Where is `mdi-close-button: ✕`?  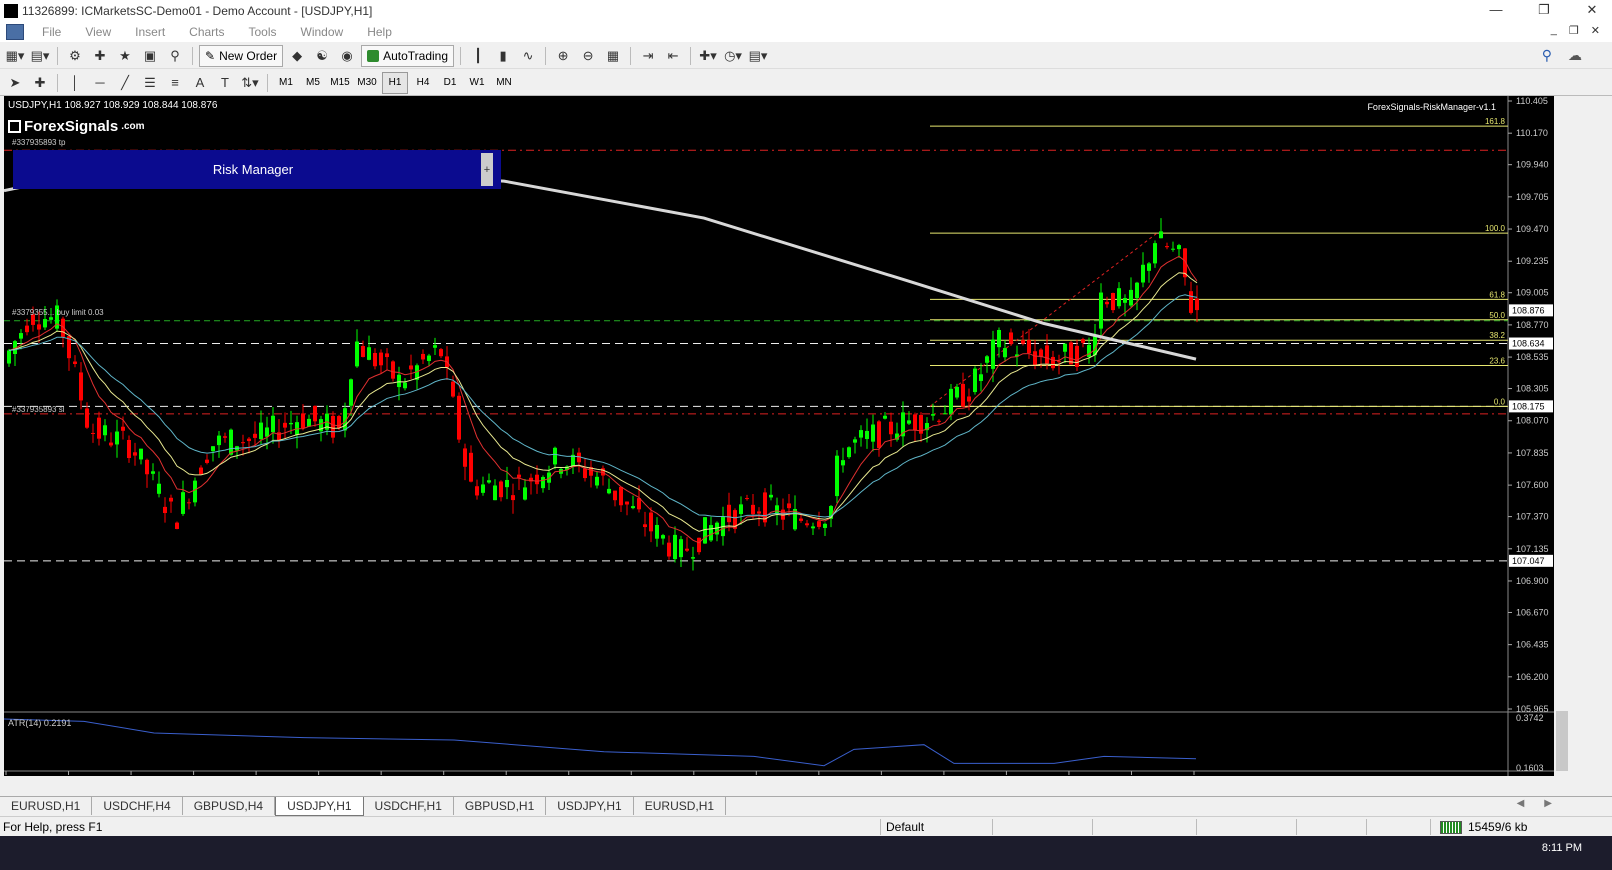 mdi-close-button: ✕ is located at coordinates (1595, 30).